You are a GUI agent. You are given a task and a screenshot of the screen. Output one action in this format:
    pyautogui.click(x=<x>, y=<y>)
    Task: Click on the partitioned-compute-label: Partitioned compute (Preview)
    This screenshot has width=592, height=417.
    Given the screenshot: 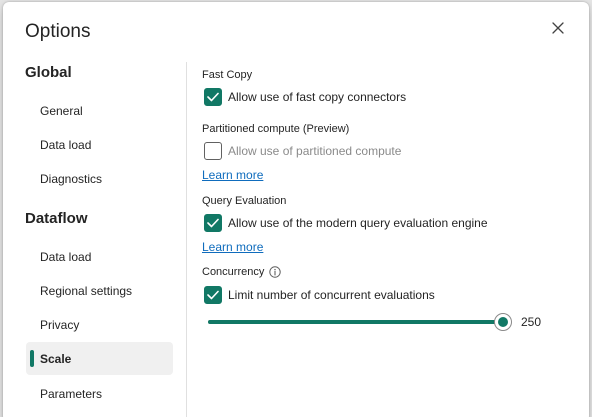 What is the action you would take?
    pyautogui.click(x=276, y=129)
    